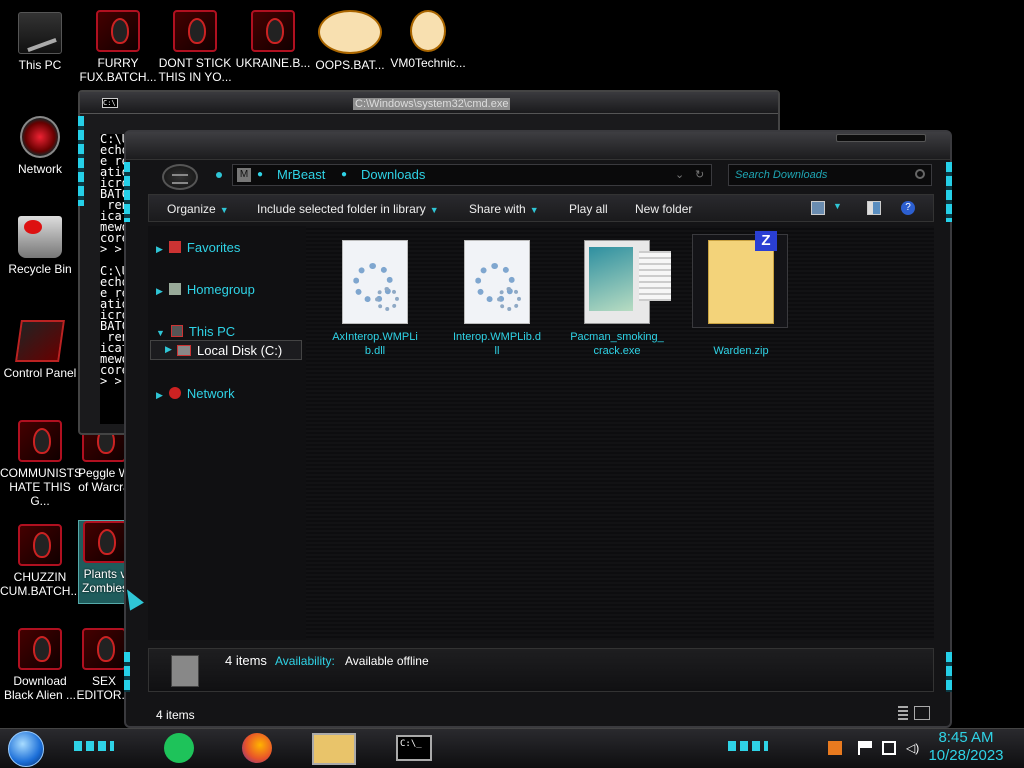 Image resolution: width=1024 pixels, height=768 pixels. Describe the element at coordinates (741, 294) in the screenshot. I see `file-item: Warden.zip` at that location.